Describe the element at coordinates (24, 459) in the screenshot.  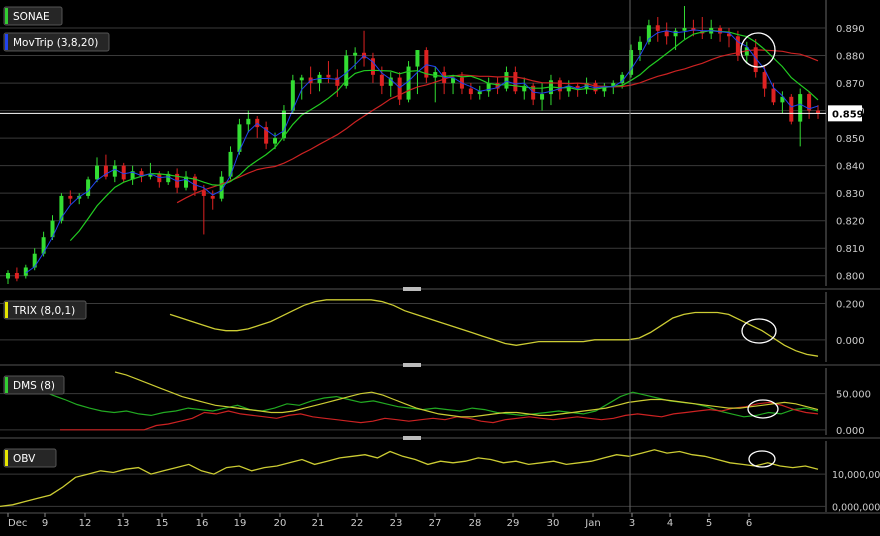
I see `panel-label-text: OBV` at that location.